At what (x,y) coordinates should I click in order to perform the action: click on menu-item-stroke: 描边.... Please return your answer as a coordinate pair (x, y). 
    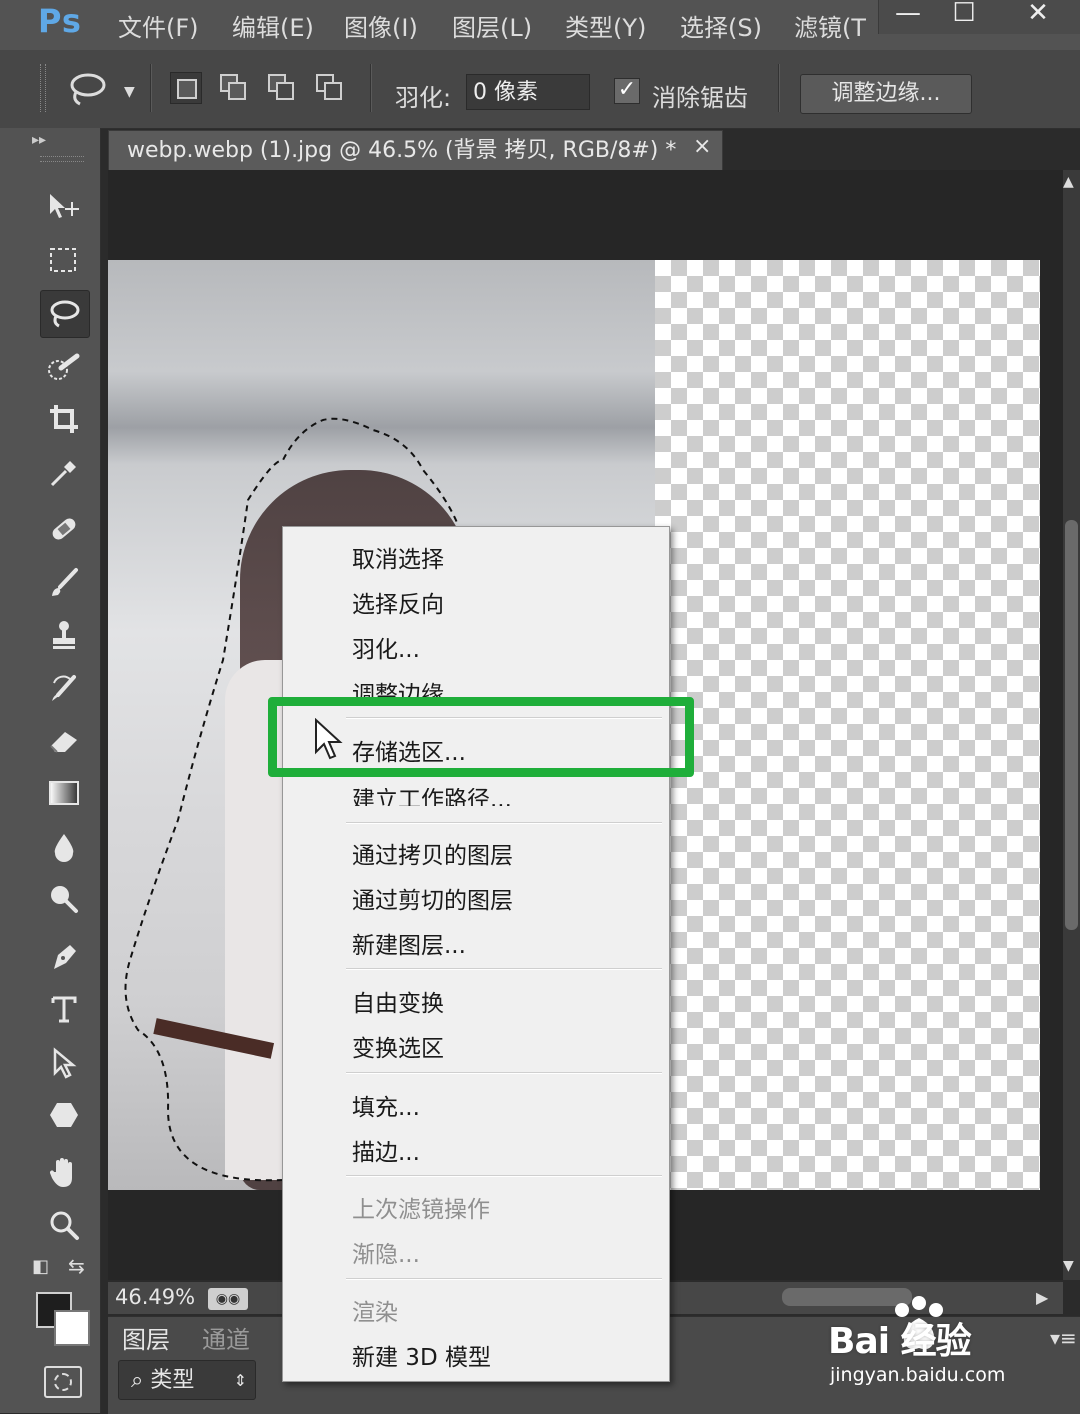
    Looking at the image, I should click on (386, 1150).